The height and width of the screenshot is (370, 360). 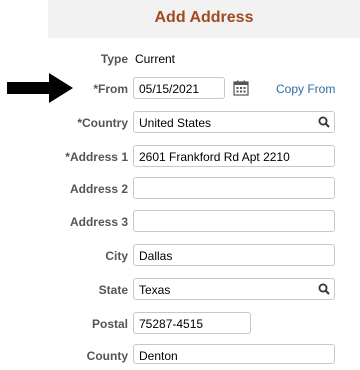 What do you see at coordinates (180, 60) in the screenshot?
I see `type-row: Type Current` at bounding box center [180, 60].